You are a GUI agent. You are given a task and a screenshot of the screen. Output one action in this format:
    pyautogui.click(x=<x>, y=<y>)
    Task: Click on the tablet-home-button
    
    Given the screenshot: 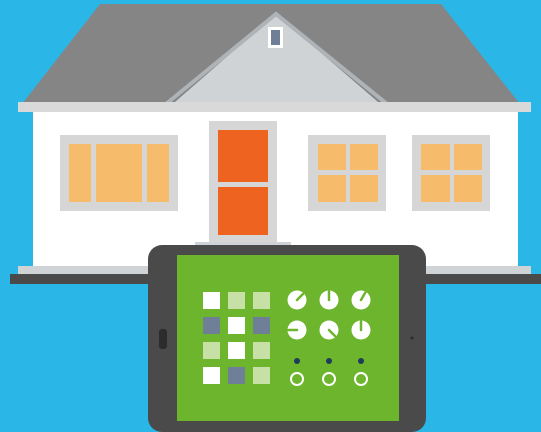 What is the action you would take?
    pyautogui.click(x=163, y=339)
    